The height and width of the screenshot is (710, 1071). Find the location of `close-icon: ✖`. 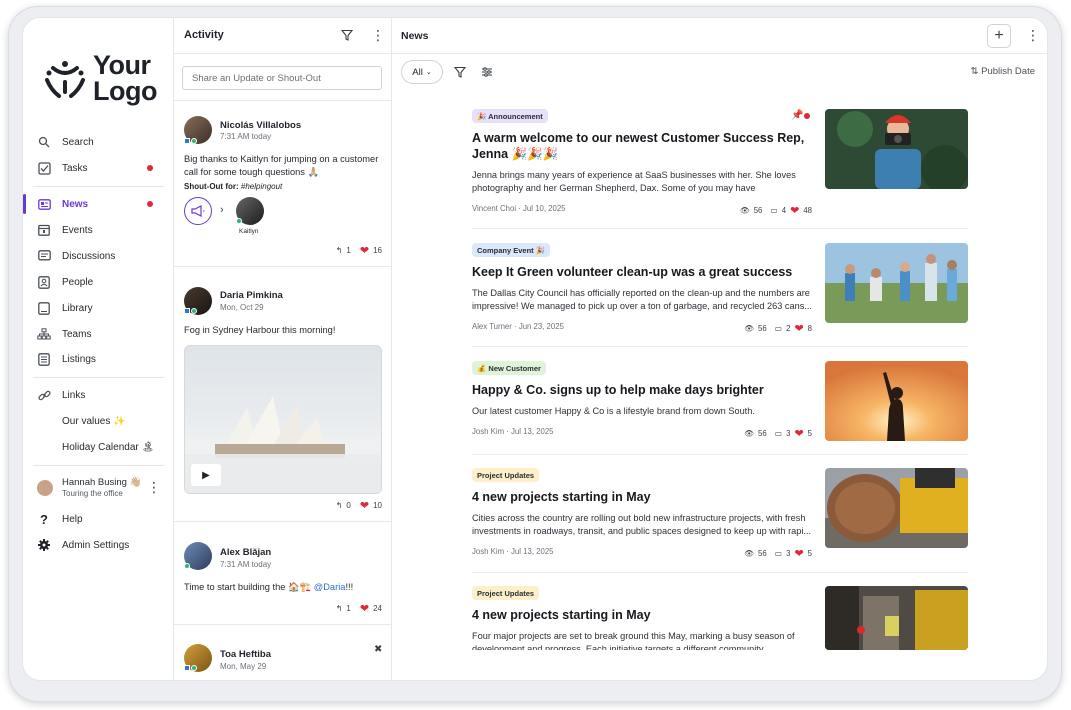

close-icon: ✖ is located at coordinates (378, 649).